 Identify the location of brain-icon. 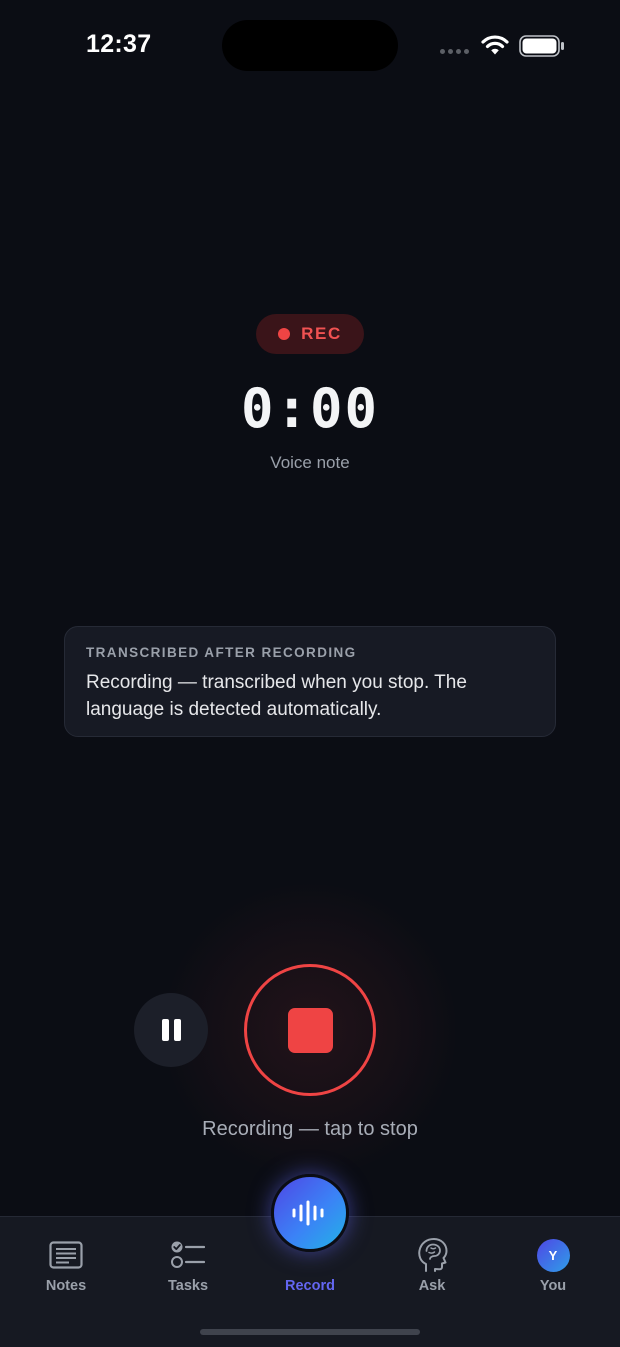
(433, 1255).